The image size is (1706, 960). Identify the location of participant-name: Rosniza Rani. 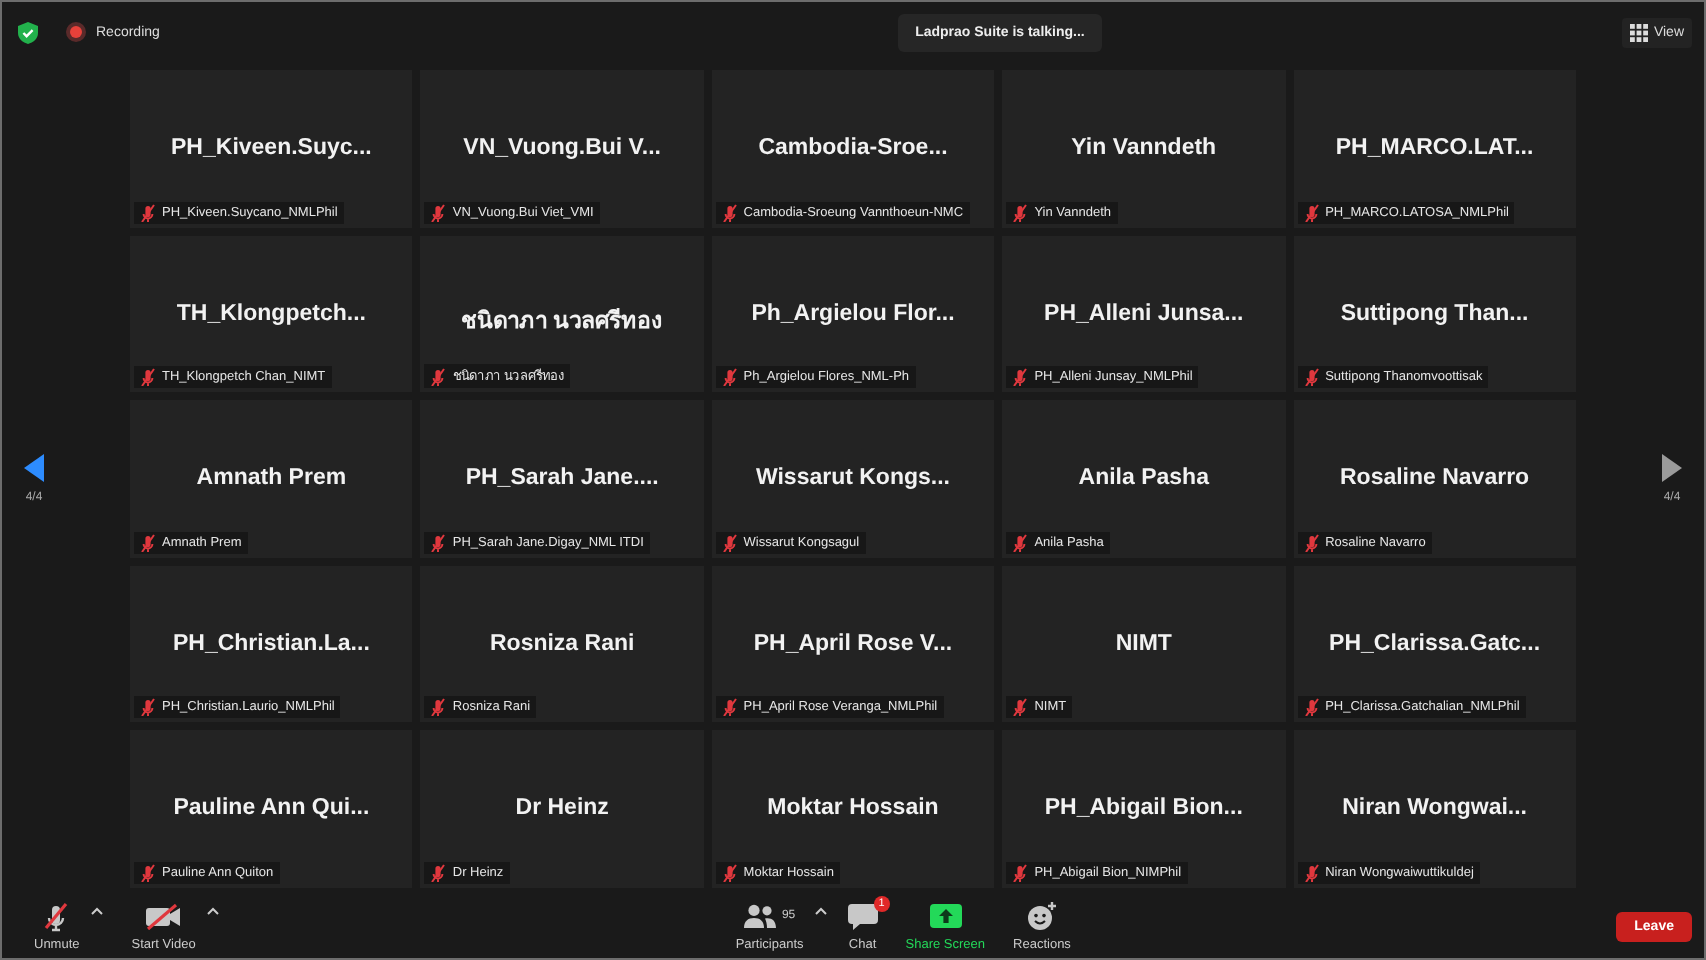
(562, 643).